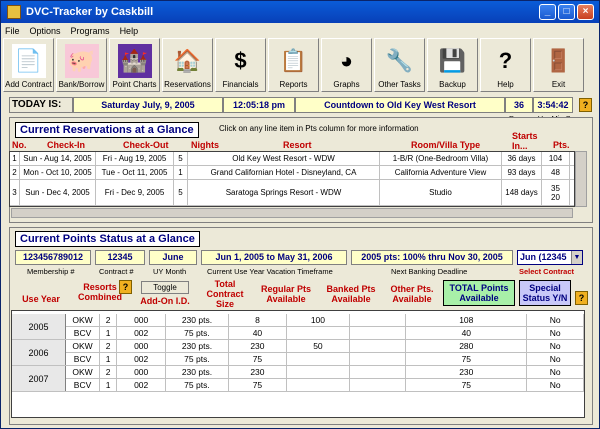 The width and height of the screenshot is (600, 429). I want to click on resorts-help-button: ?, so click(125, 287).